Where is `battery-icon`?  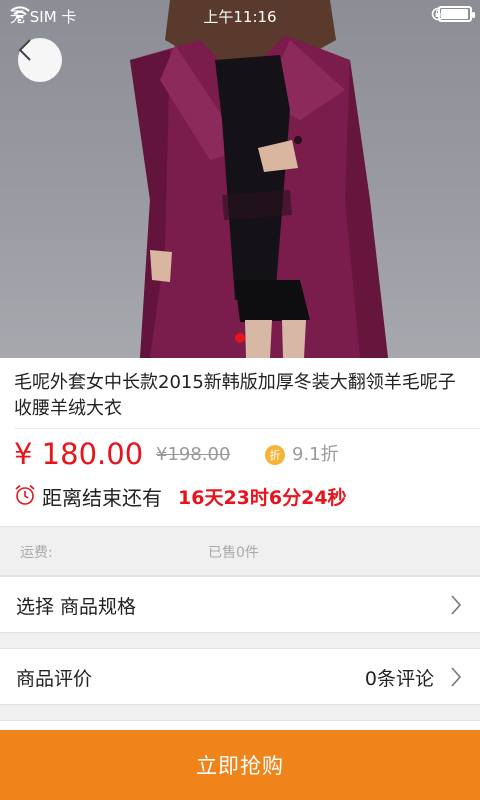
battery-icon is located at coordinates (456, 14).